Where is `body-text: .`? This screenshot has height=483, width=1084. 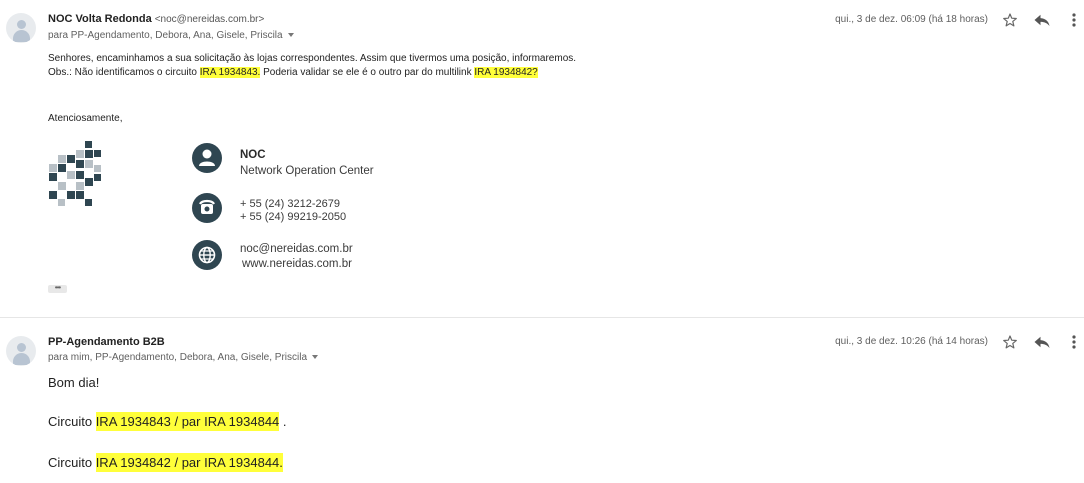
body-text: . is located at coordinates (283, 421).